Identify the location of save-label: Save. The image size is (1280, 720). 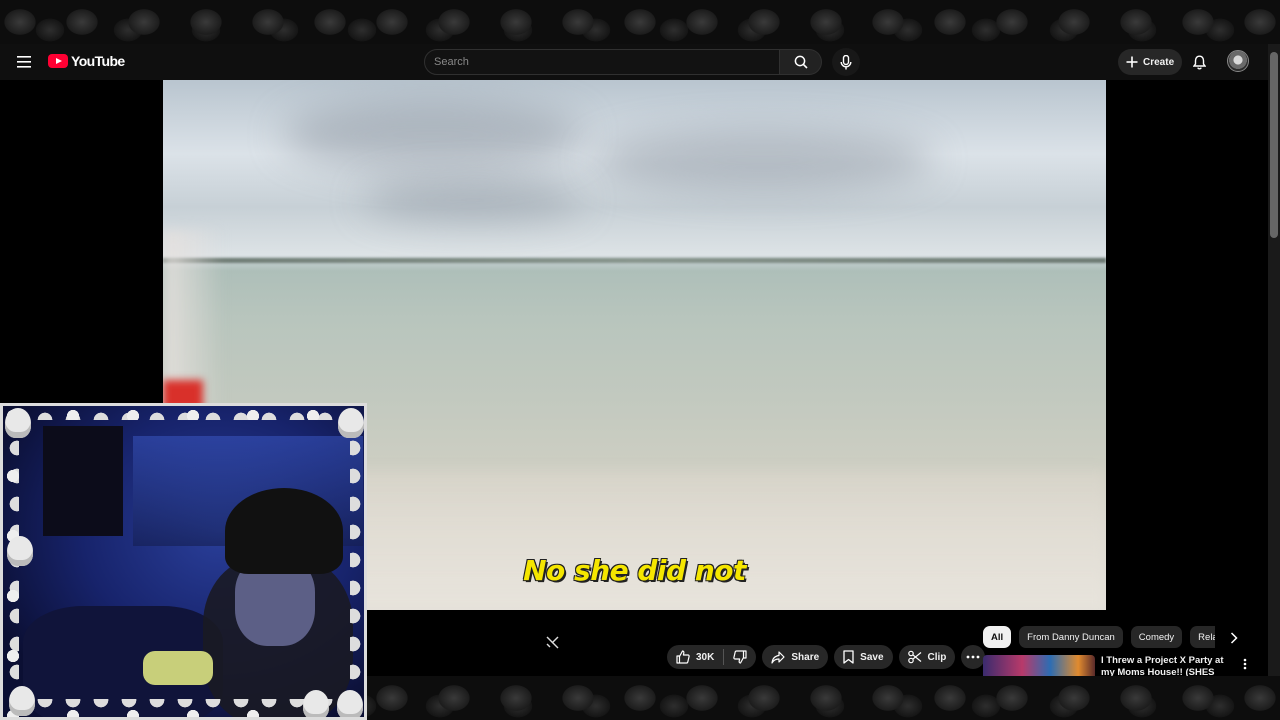
(872, 657).